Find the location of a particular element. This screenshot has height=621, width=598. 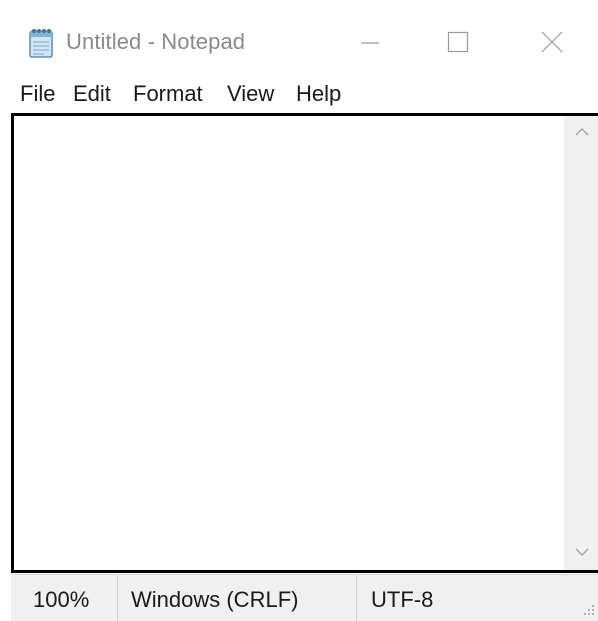

minimize-icon is located at coordinates (370, 44).